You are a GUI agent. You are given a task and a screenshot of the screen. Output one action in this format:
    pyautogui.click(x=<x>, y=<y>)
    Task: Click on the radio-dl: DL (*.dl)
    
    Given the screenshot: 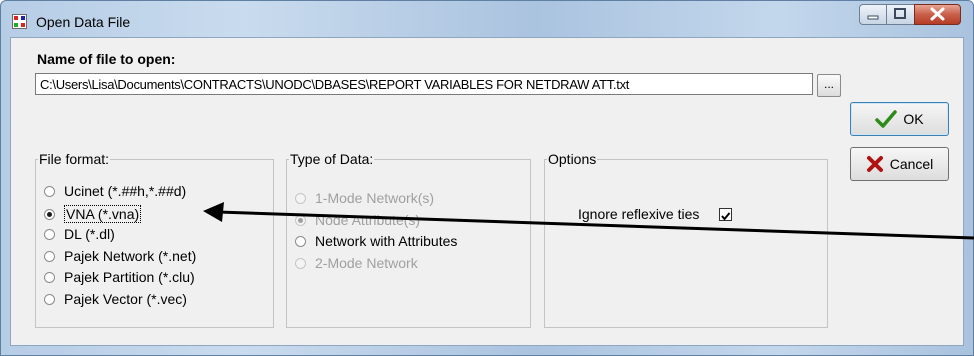 What is the action you would take?
    pyautogui.click(x=79, y=234)
    